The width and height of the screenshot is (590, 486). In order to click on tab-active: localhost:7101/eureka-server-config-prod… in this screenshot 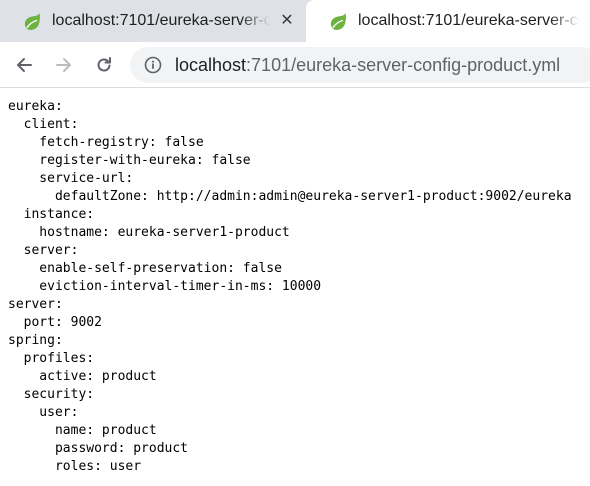, I will do `click(448, 21)`.